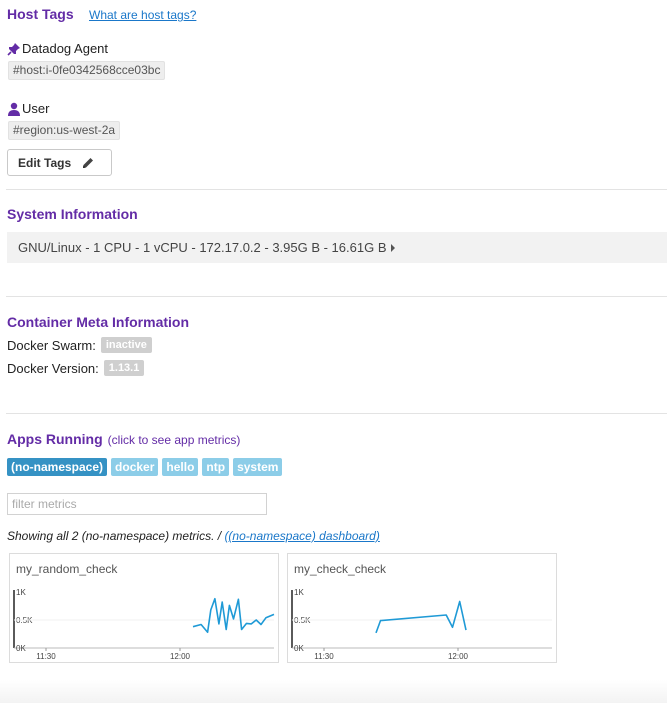  What do you see at coordinates (67, 569) in the screenshot?
I see `chart-title: my_random_check` at bounding box center [67, 569].